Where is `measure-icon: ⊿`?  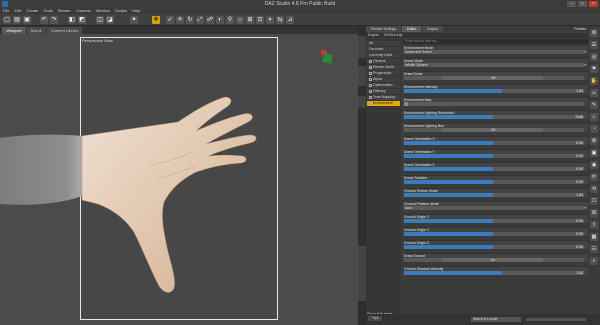 measure-icon: ⊿ is located at coordinates (290, 20).